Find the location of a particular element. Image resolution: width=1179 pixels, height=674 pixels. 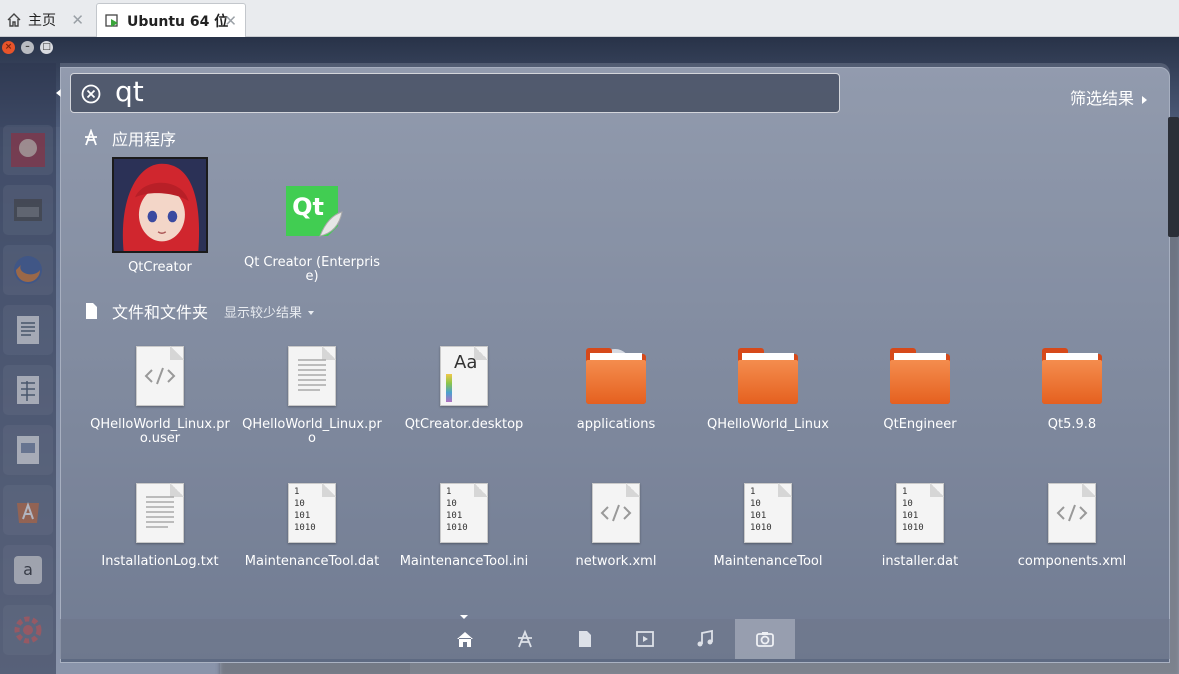

spreadsheet-icon is located at coordinates (28, 390).